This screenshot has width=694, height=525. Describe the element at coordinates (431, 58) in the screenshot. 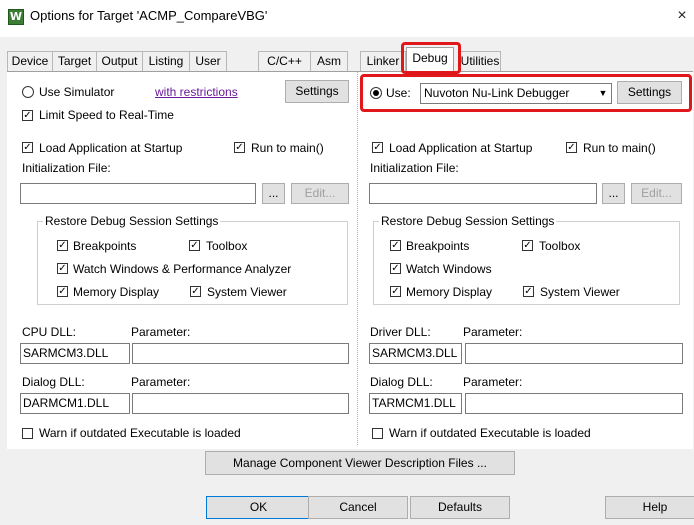

I see `debug-tab-highlight` at that location.